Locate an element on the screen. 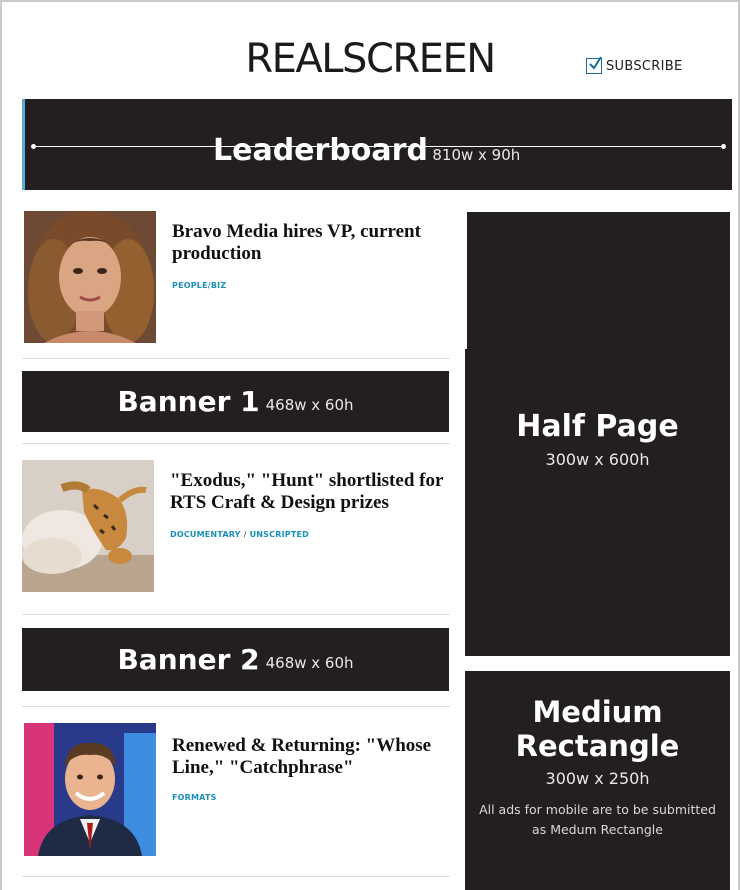 The image size is (740, 890). banner-1-size: 468w x 60h is located at coordinates (309, 404).